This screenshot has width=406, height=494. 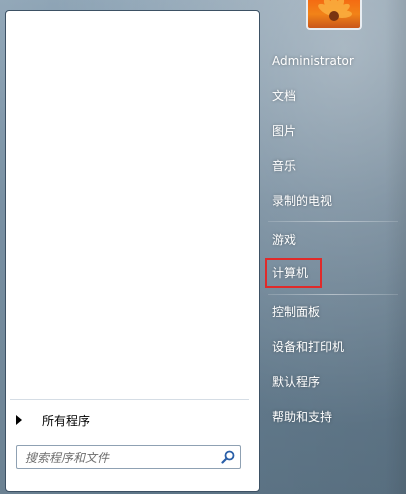 I want to click on computer-highlight-box, so click(x=293, y=273).